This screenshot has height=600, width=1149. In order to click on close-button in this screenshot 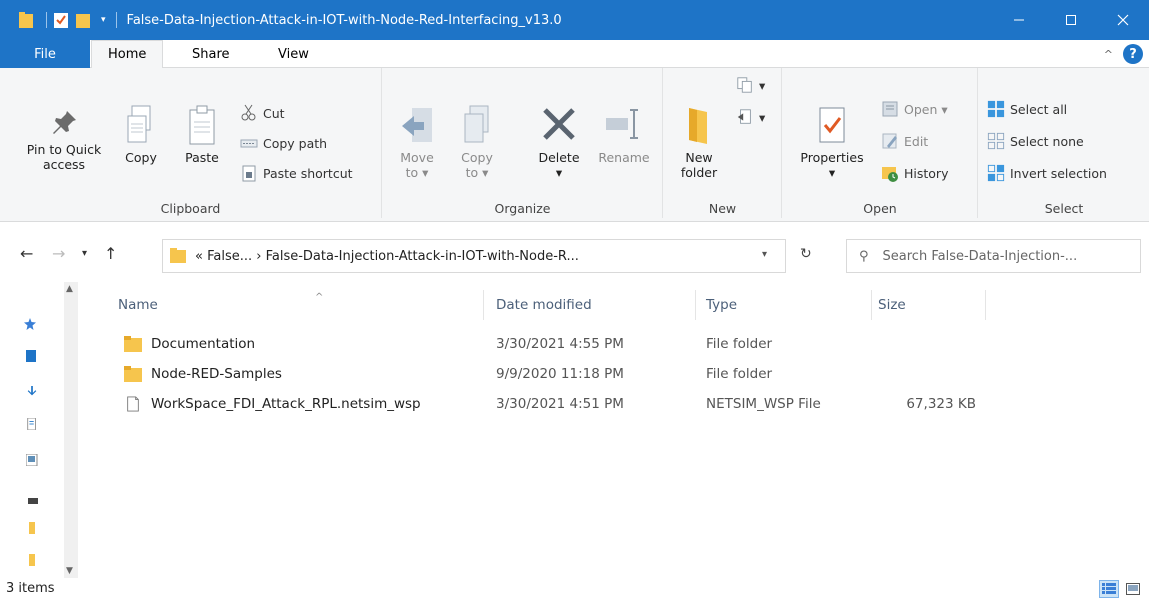, I will do `click(1123, 20)`.